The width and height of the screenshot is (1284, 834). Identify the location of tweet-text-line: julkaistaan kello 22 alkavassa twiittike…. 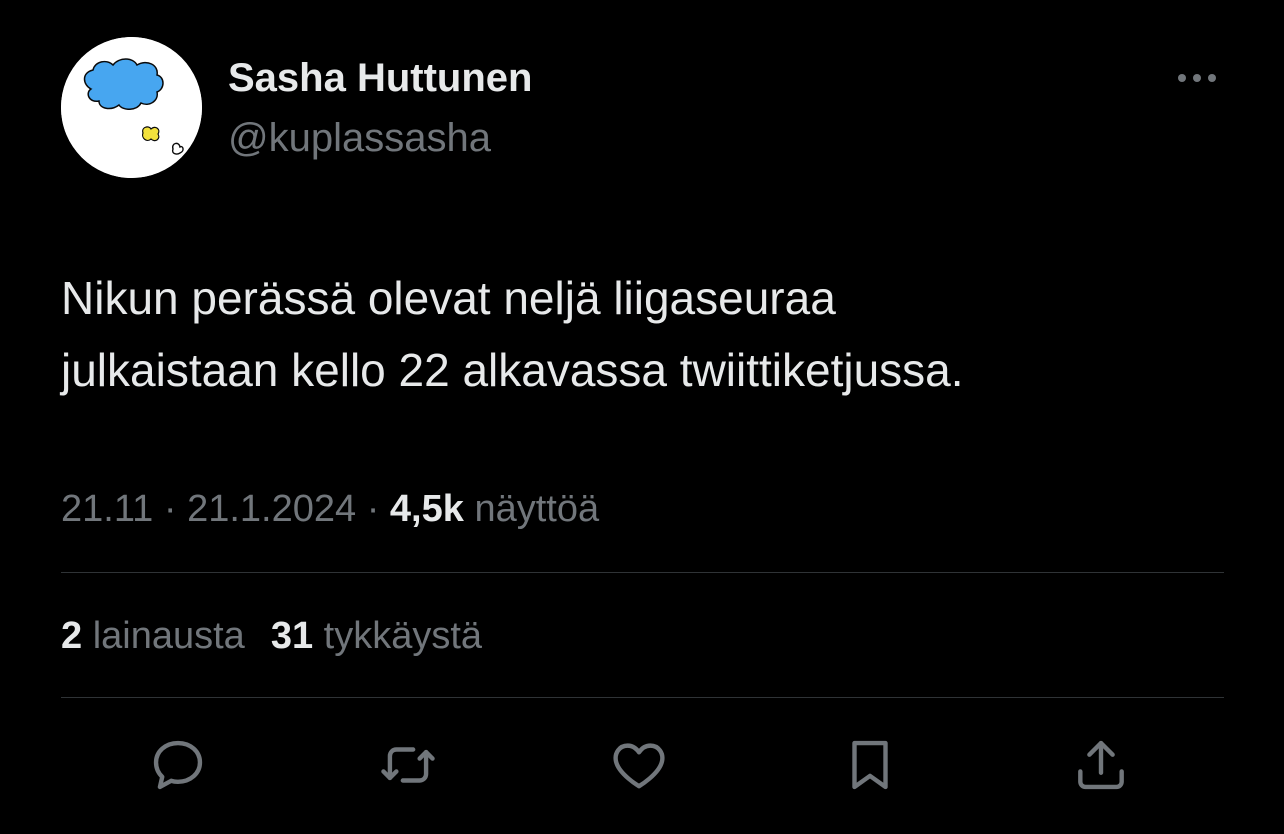
(512, 370).